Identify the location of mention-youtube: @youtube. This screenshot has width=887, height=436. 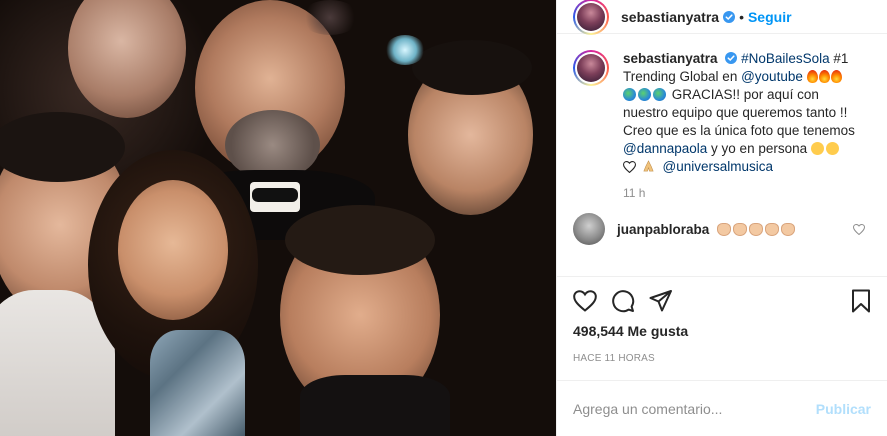
(772, 76).